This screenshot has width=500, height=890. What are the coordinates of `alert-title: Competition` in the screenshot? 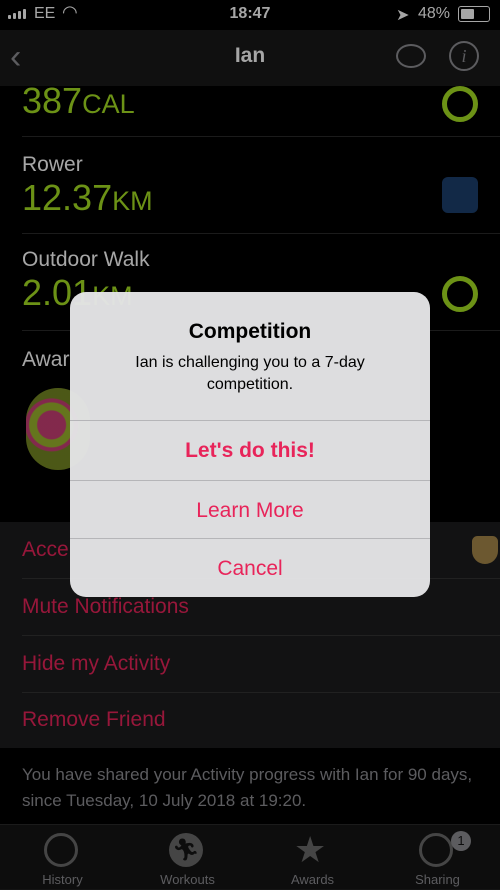 It's located at (250, 331).